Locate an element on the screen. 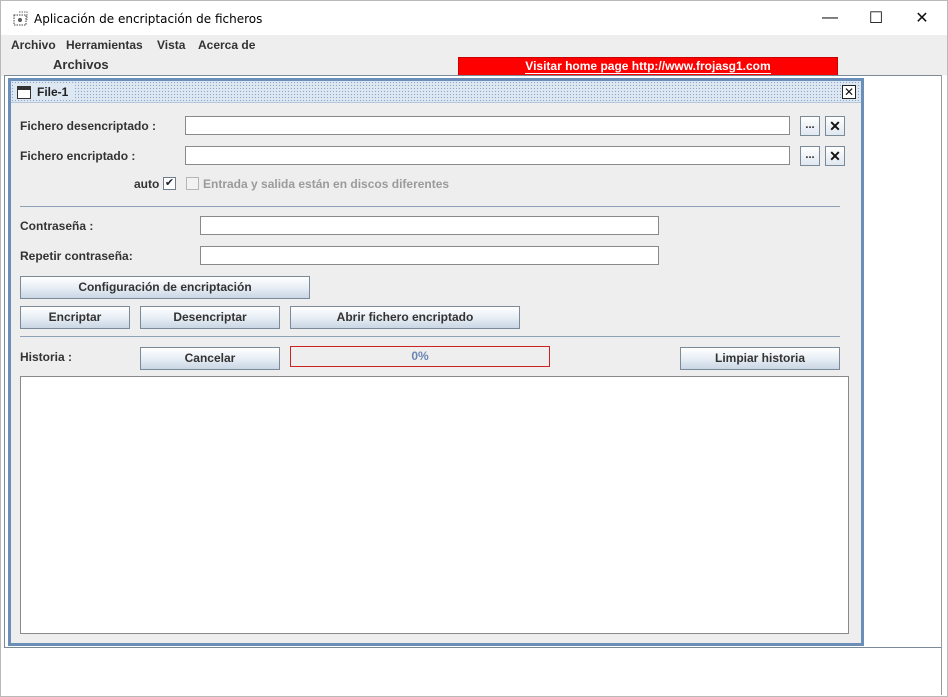  minimize-icon: — is located at coordinates (830, 17).